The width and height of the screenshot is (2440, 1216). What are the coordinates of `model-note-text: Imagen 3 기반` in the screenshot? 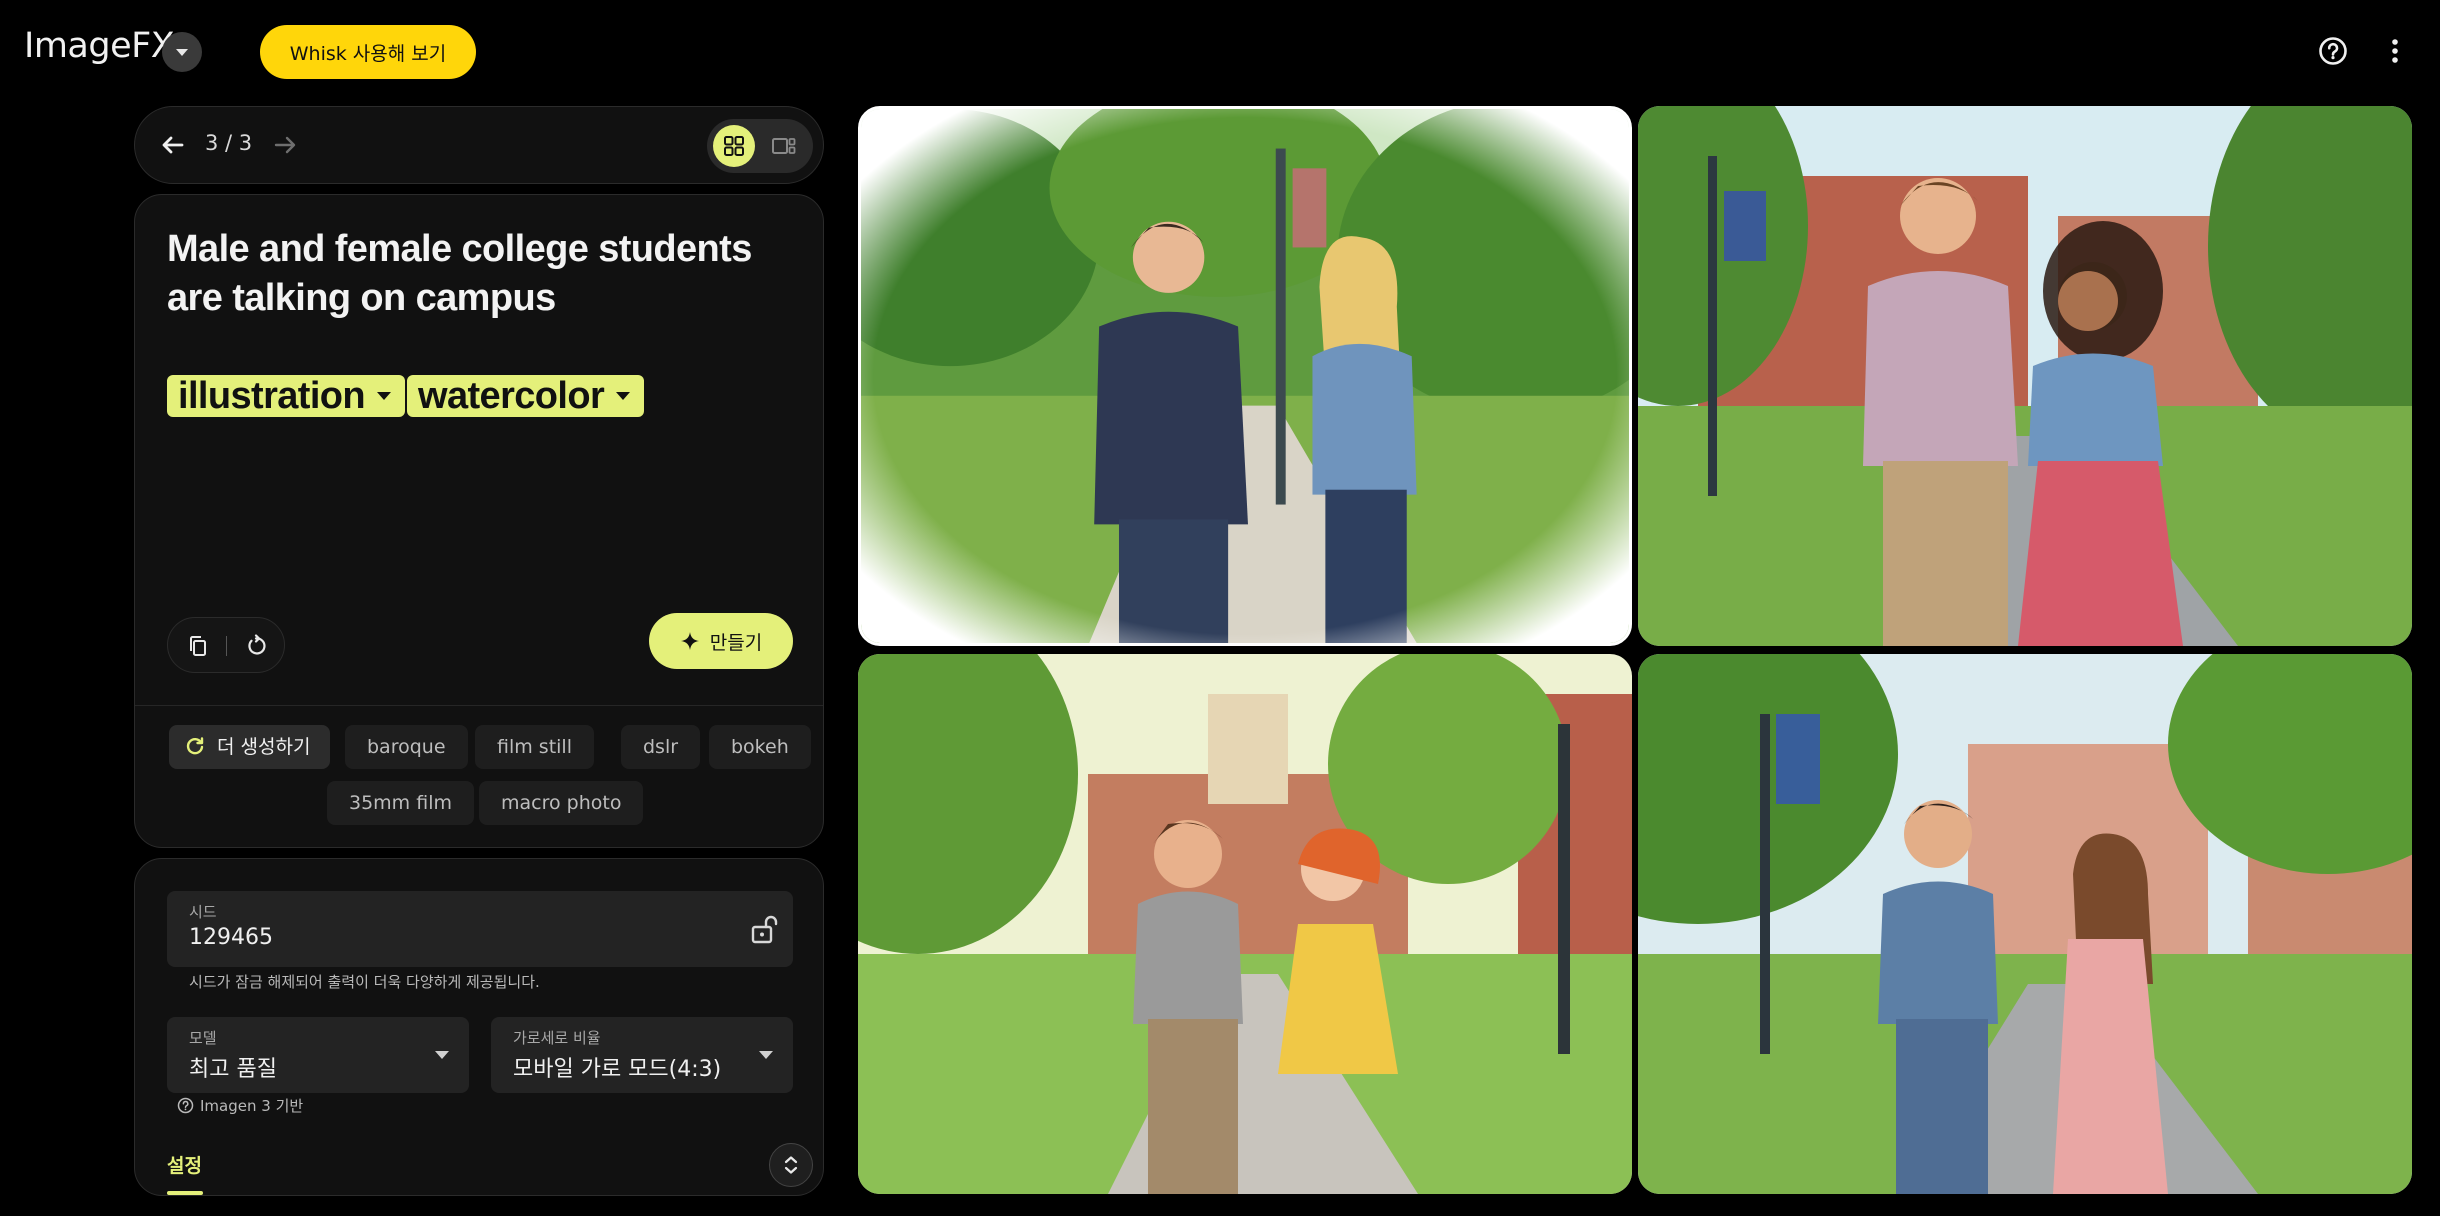 It's located at (252, 1106).